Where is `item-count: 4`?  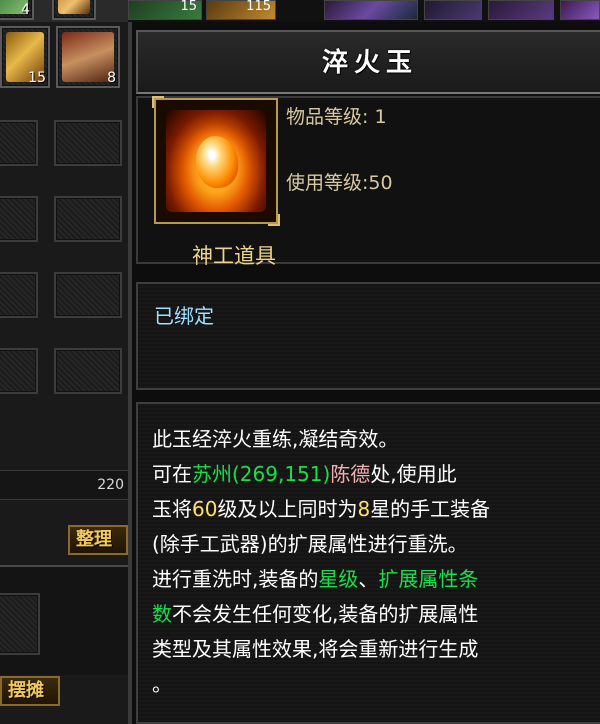 item-count: 4 is located at coordinates (25, 10).